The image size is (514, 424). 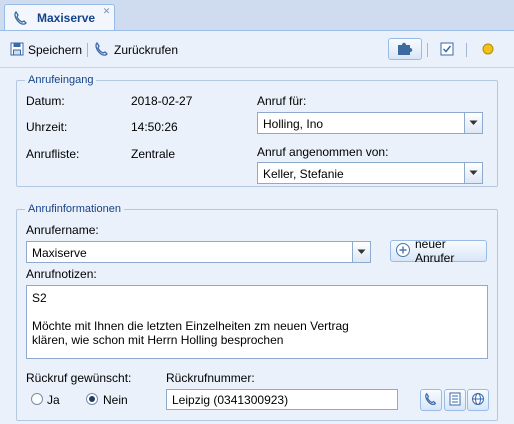 I want to click on callback-label: Zurückrufen, so click(x=146, y=50).